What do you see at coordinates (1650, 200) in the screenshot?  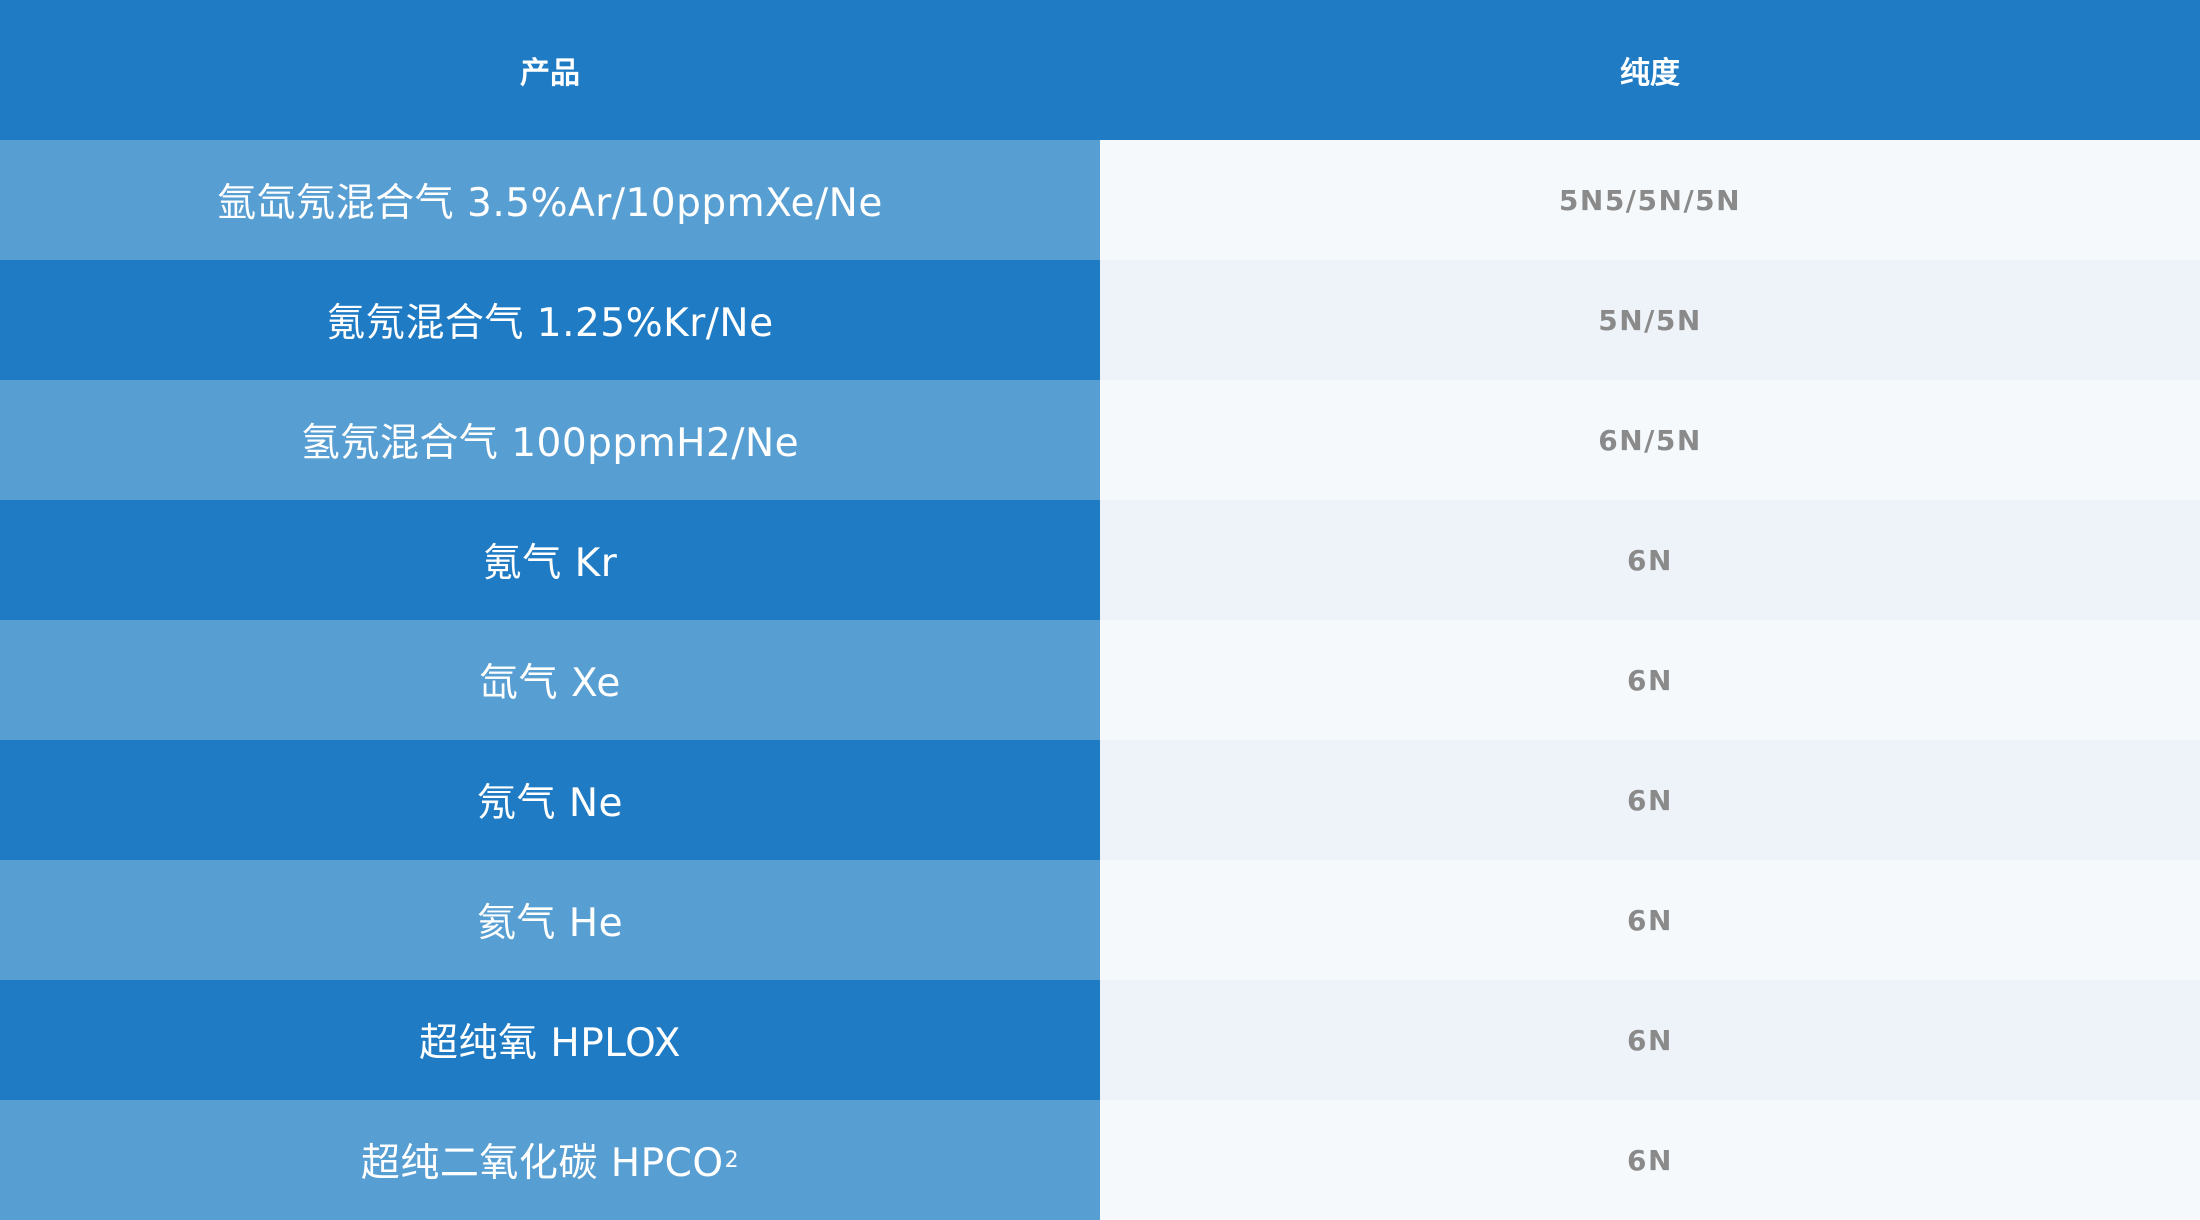 I see `purity-cell: 5N5/5N/5N` at bounding box center [1650, 200].